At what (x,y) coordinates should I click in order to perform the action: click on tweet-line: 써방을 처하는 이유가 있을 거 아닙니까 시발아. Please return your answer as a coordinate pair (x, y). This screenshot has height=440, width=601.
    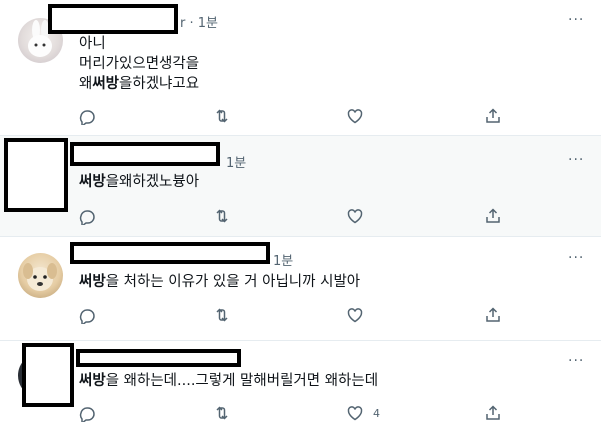
    Looking at the image, I should click on (220, 282).